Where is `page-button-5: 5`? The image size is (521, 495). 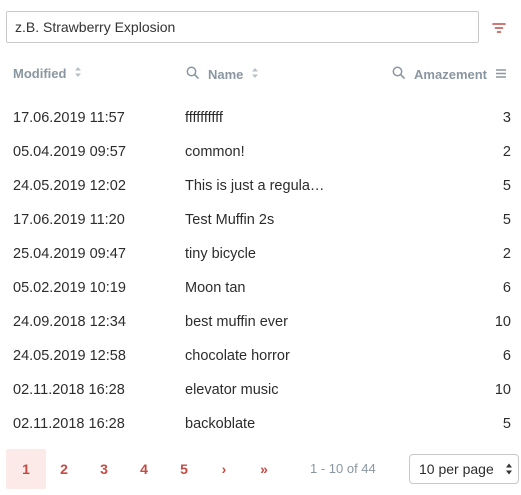
page-button-5: 5 is located at coordinates (184, 469).